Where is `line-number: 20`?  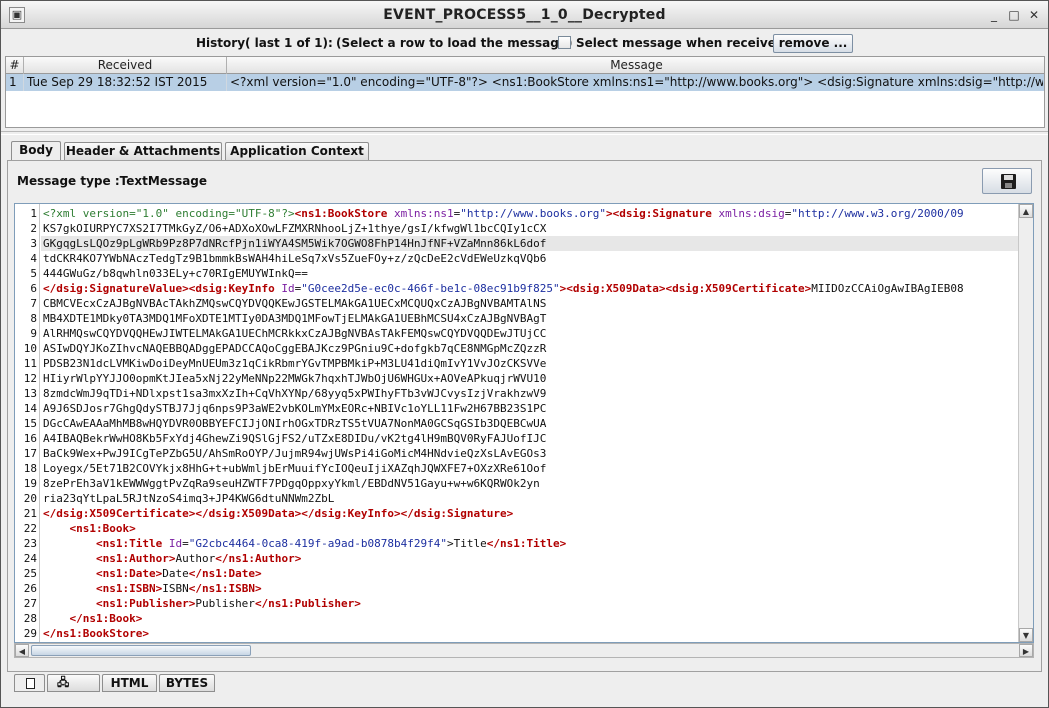
line-number: 20 is located at coordinates (30, 498).